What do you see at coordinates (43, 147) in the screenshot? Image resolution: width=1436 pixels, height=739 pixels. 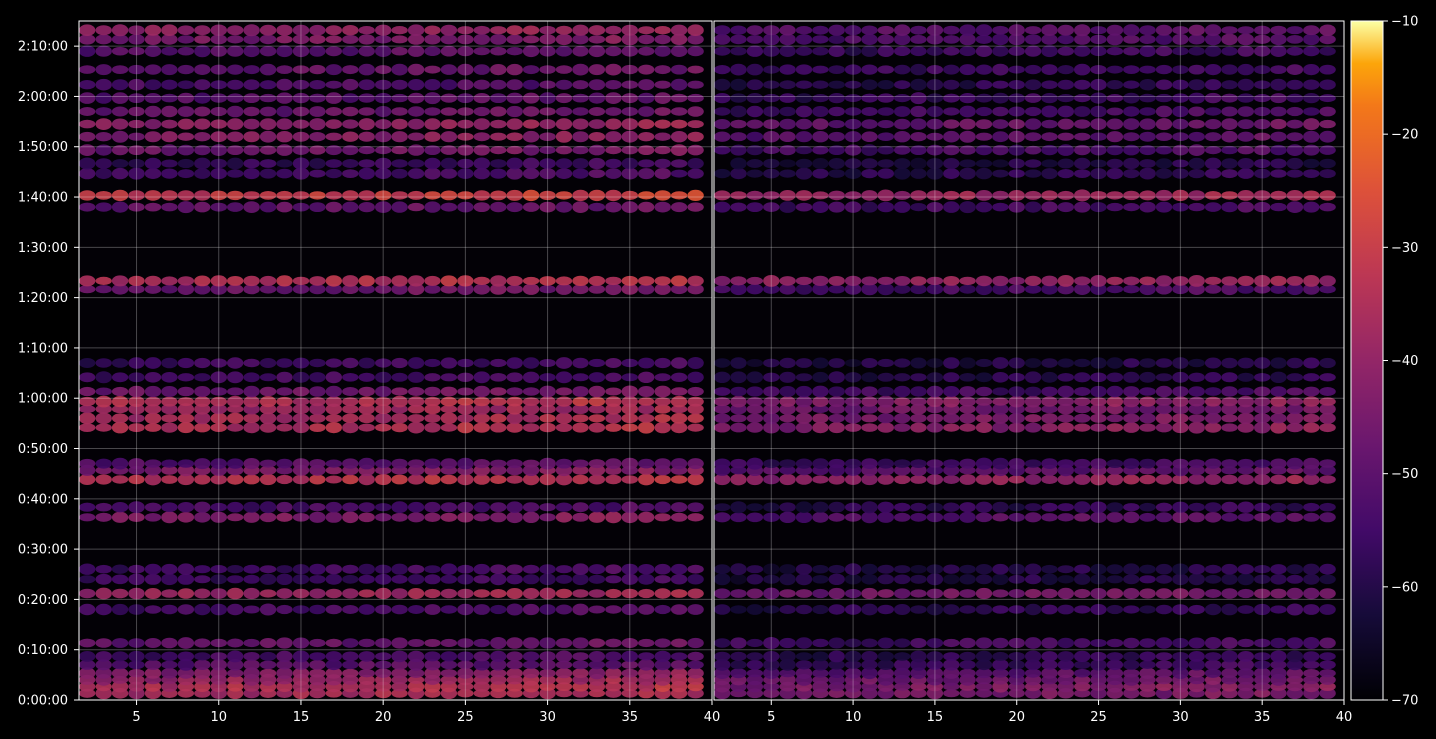 I see `y-tick-label: 1:50:00` at bounding box center [43, 147].